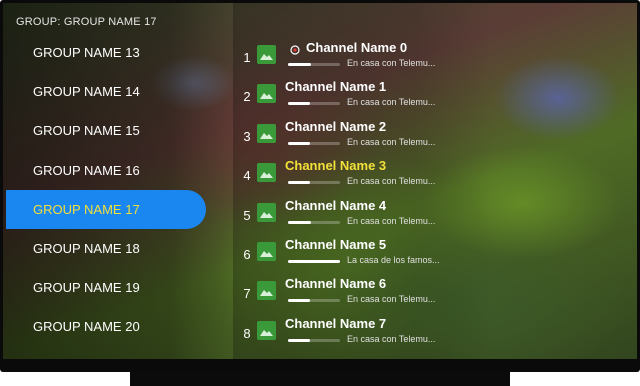  What do you see at coordinates (106, 91) in the screenshot?
I see `group-item: GROUP NAME 14` at bounding box center [106, 91].